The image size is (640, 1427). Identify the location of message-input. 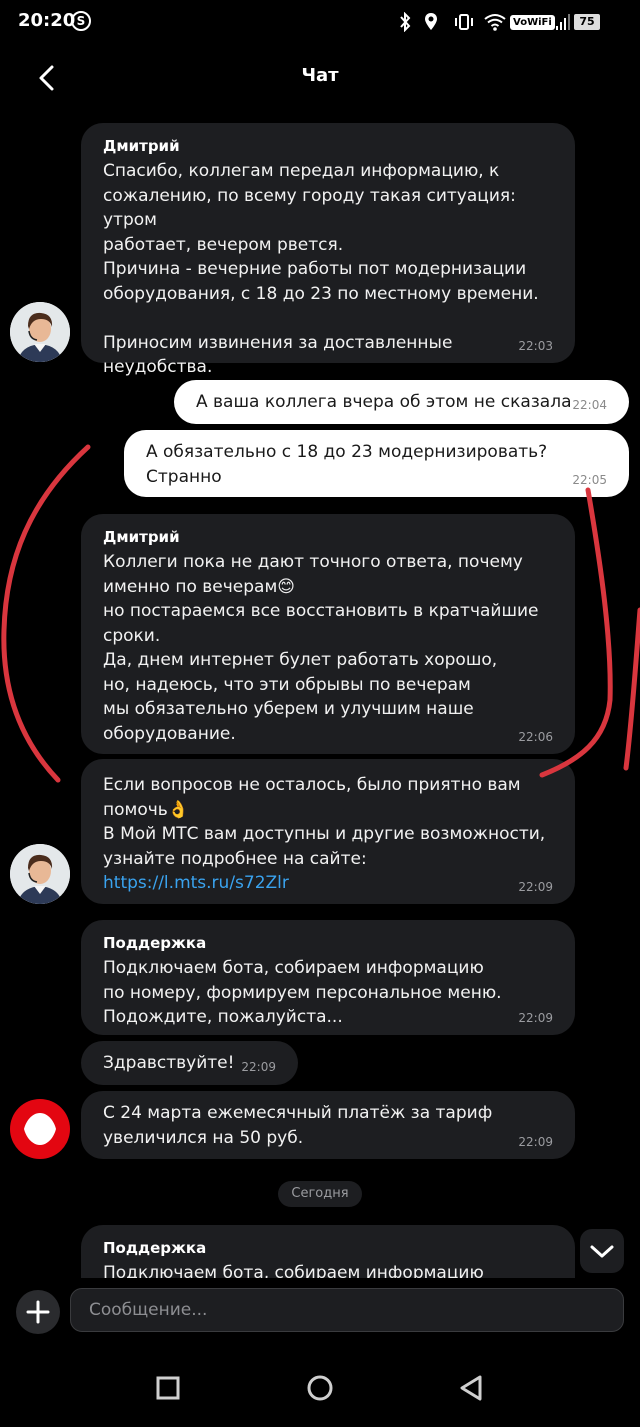
(347, 1310).